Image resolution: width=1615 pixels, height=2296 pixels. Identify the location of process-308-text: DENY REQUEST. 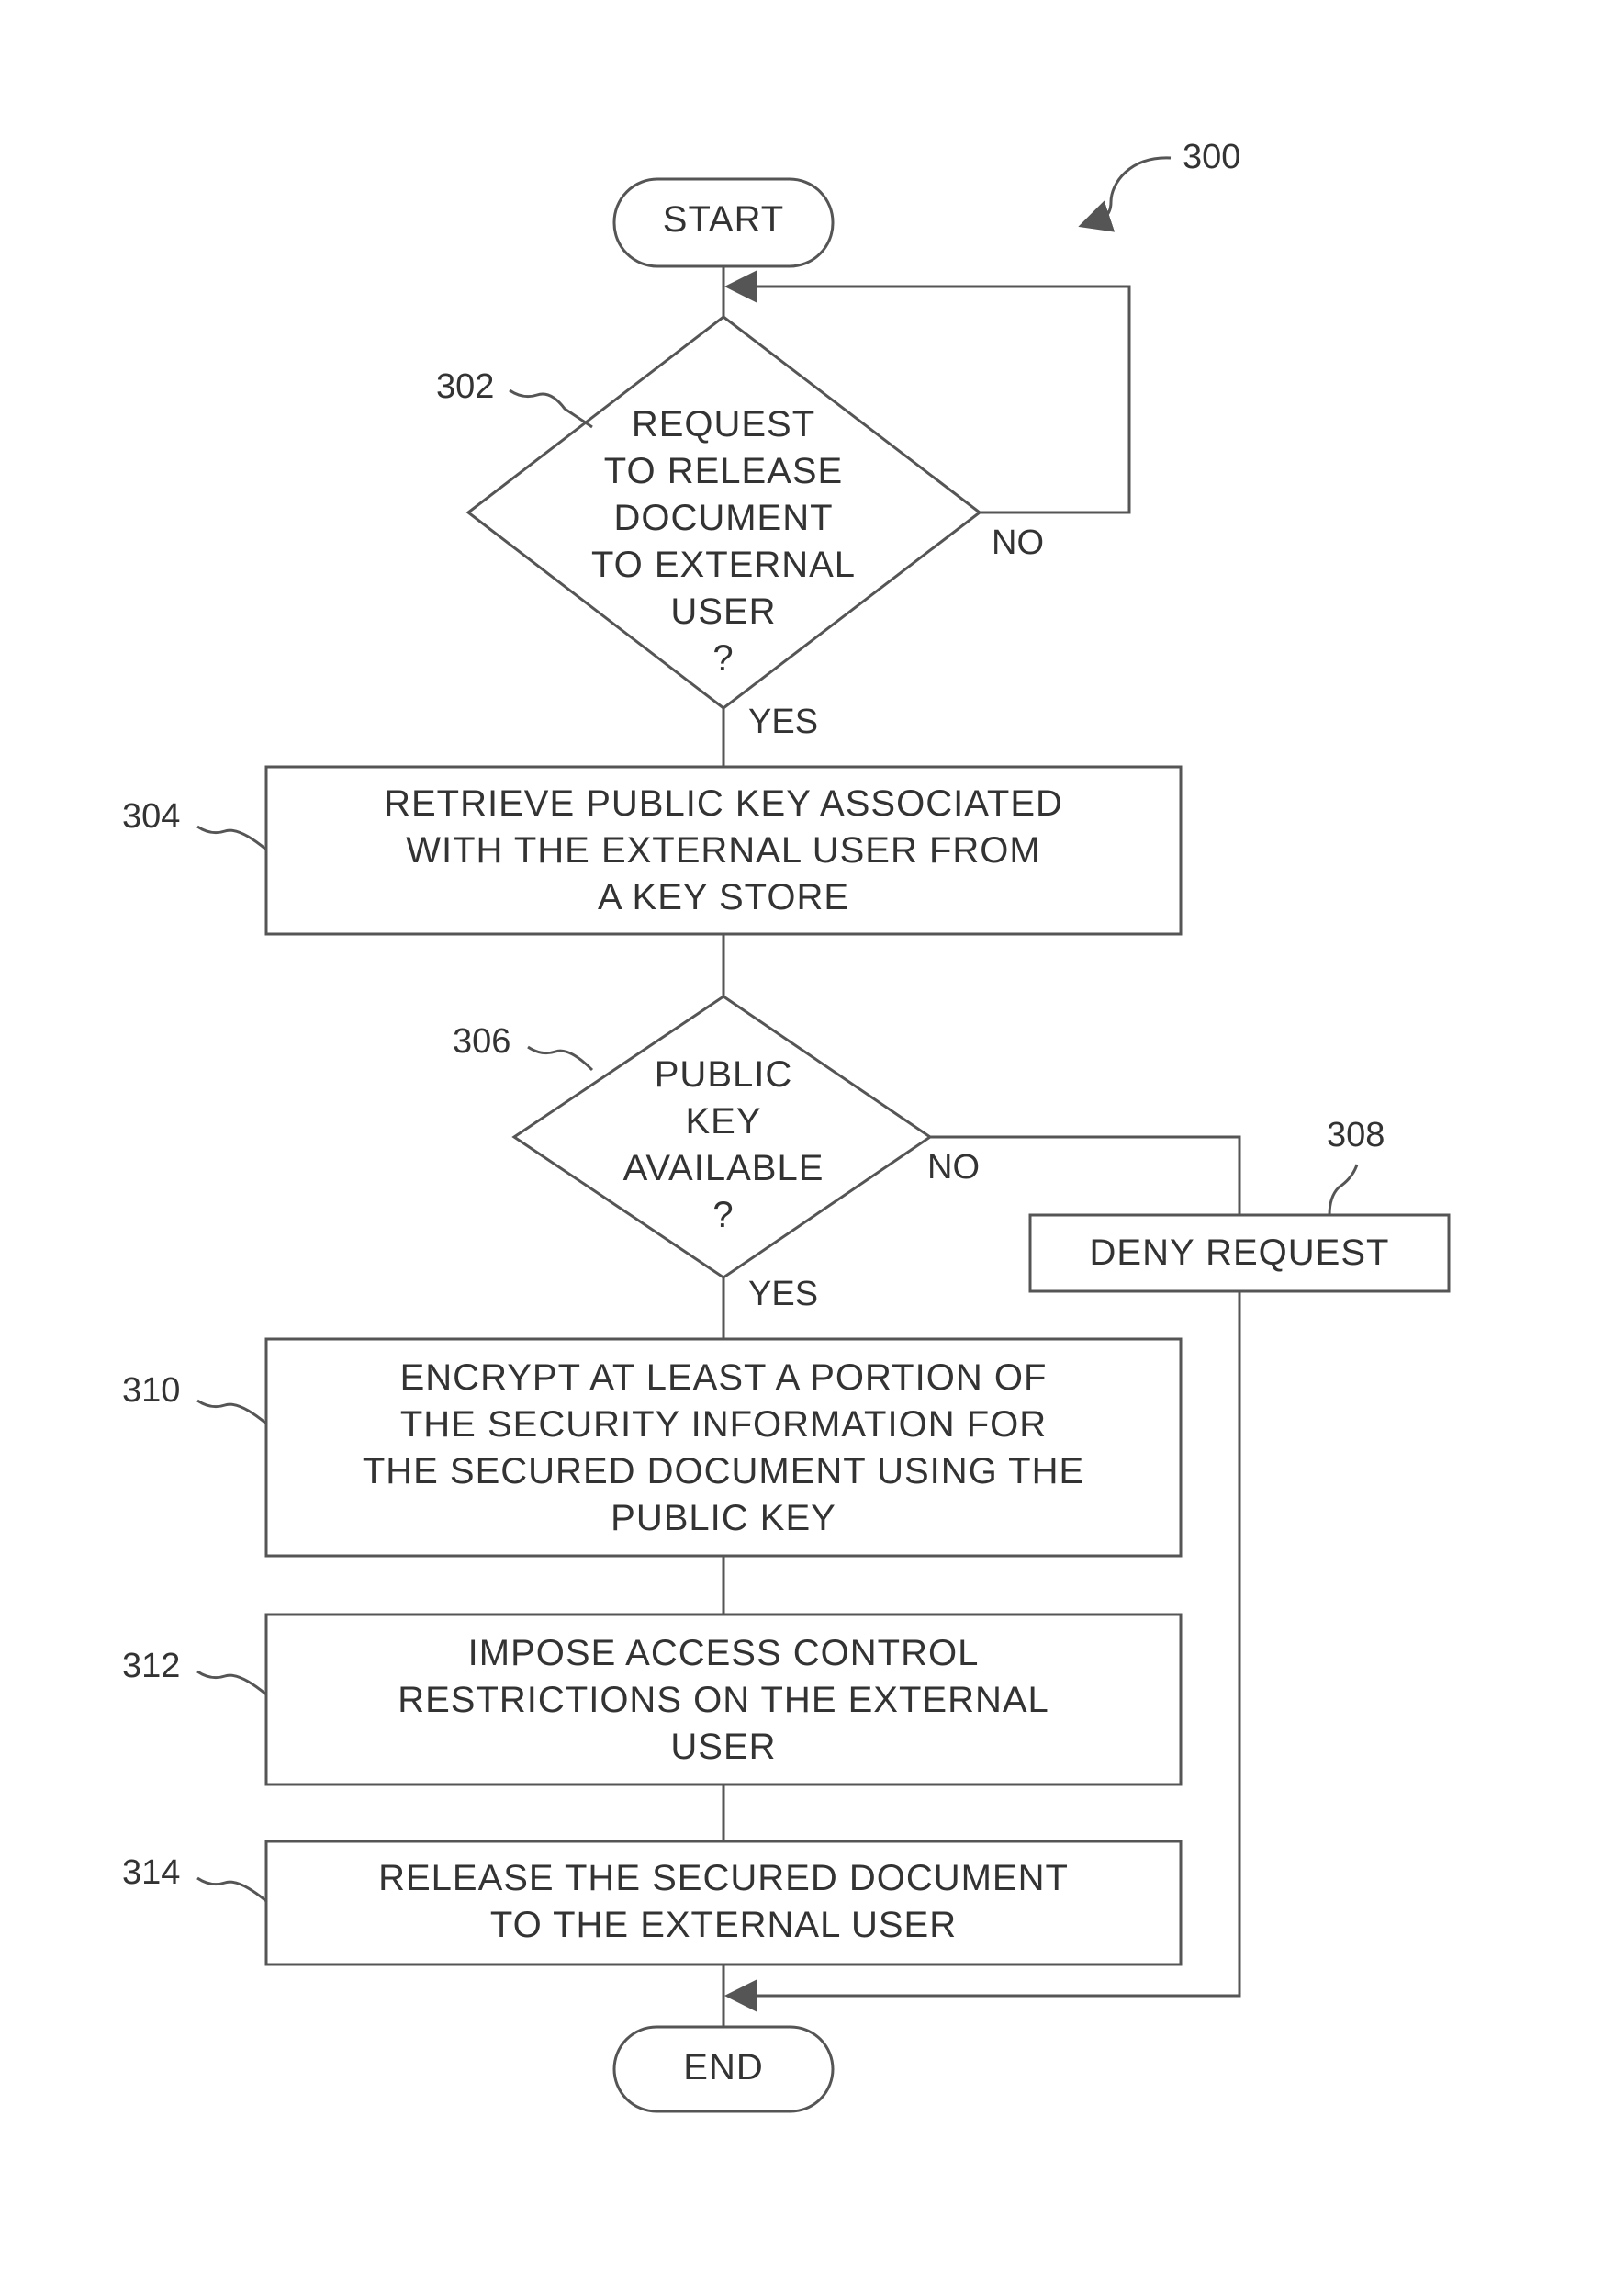
(1239, 1252).